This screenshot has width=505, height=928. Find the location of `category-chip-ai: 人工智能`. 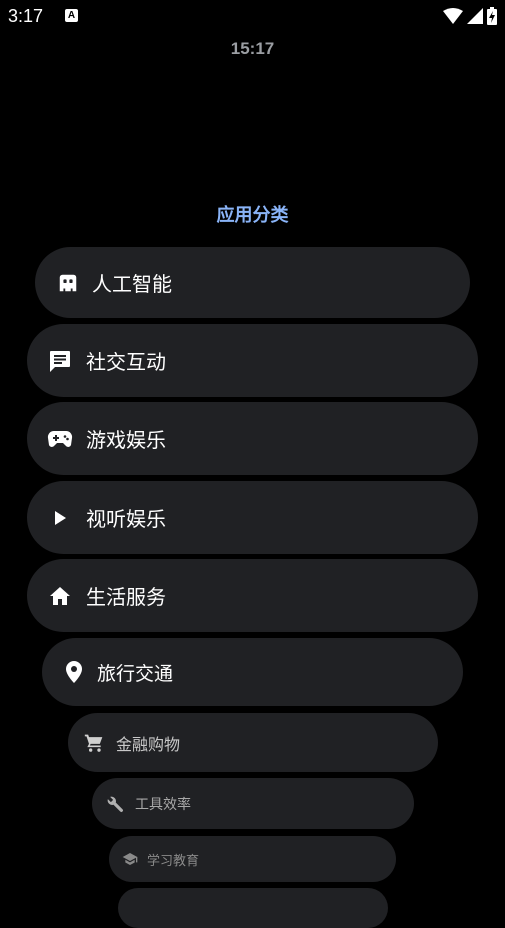

category-chip-ai: 人工智能 is located at coordinates (252, 282).